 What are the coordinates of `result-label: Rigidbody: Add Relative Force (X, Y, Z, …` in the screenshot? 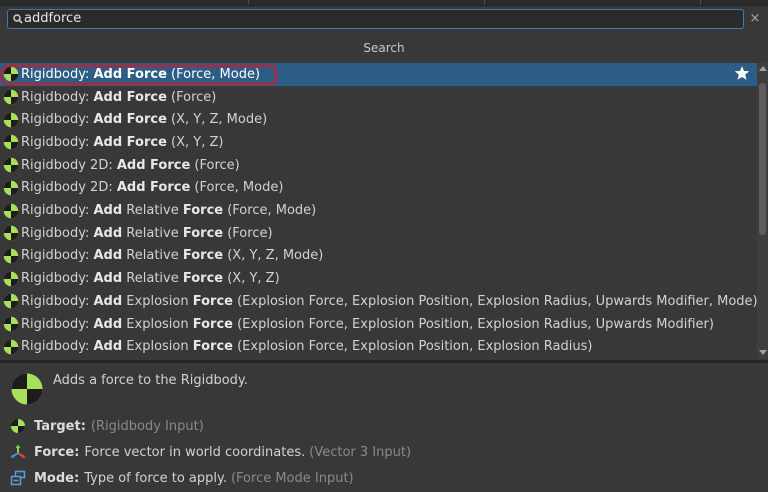 It's located at (172, 255).